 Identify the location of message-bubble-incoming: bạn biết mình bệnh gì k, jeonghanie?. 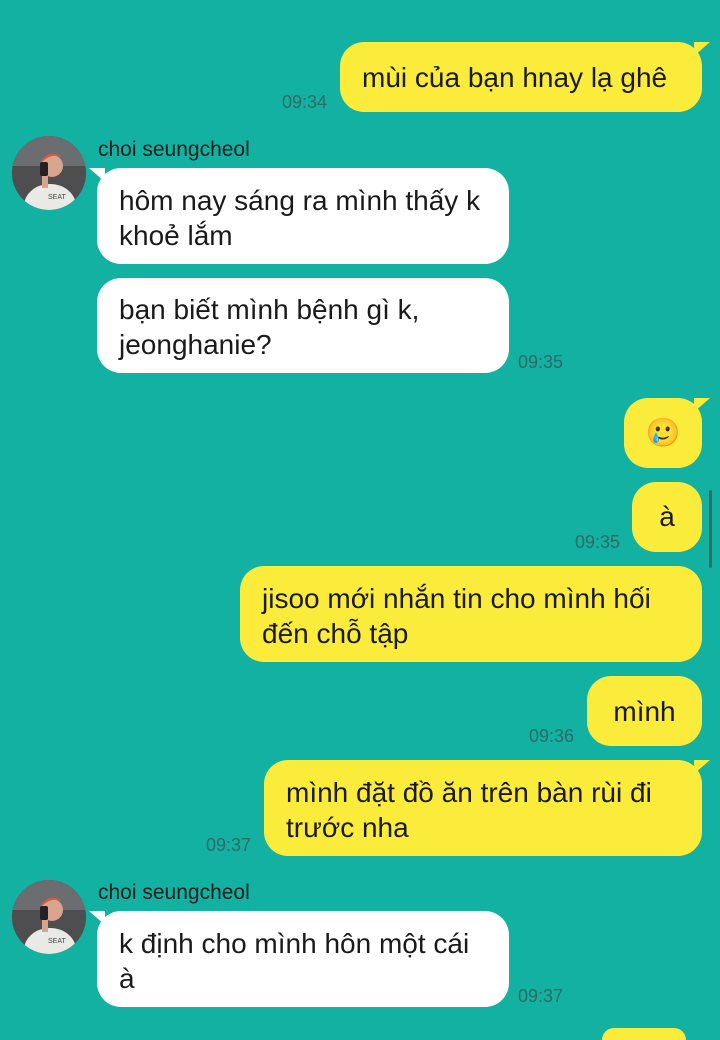
(303, 325).